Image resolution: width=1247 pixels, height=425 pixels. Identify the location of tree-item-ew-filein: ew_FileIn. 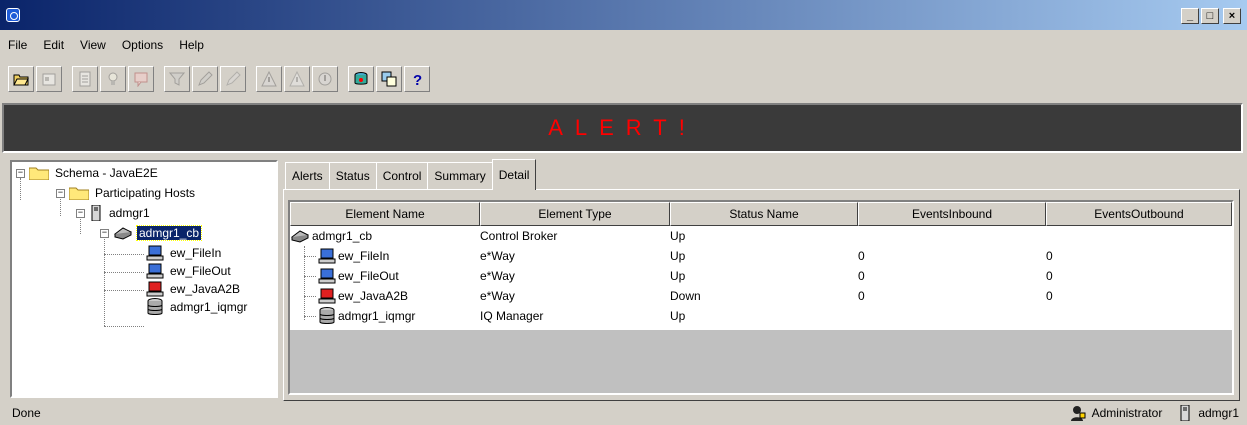
(184, 253).